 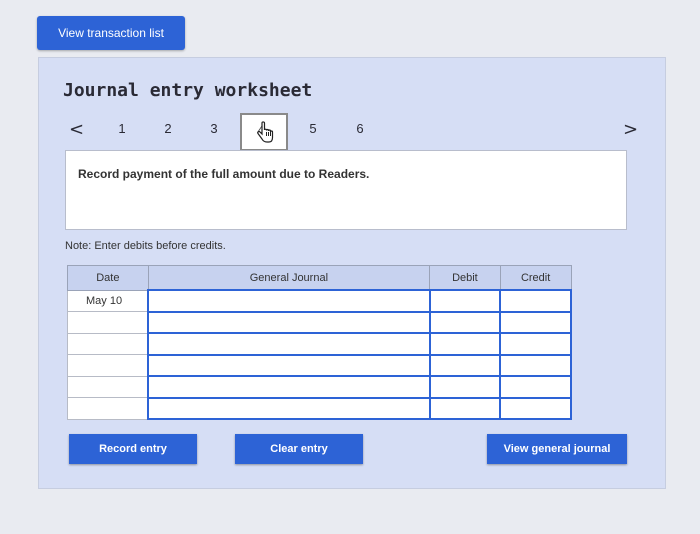 I want to click on page-1: 1, so click(x=122, y=128).